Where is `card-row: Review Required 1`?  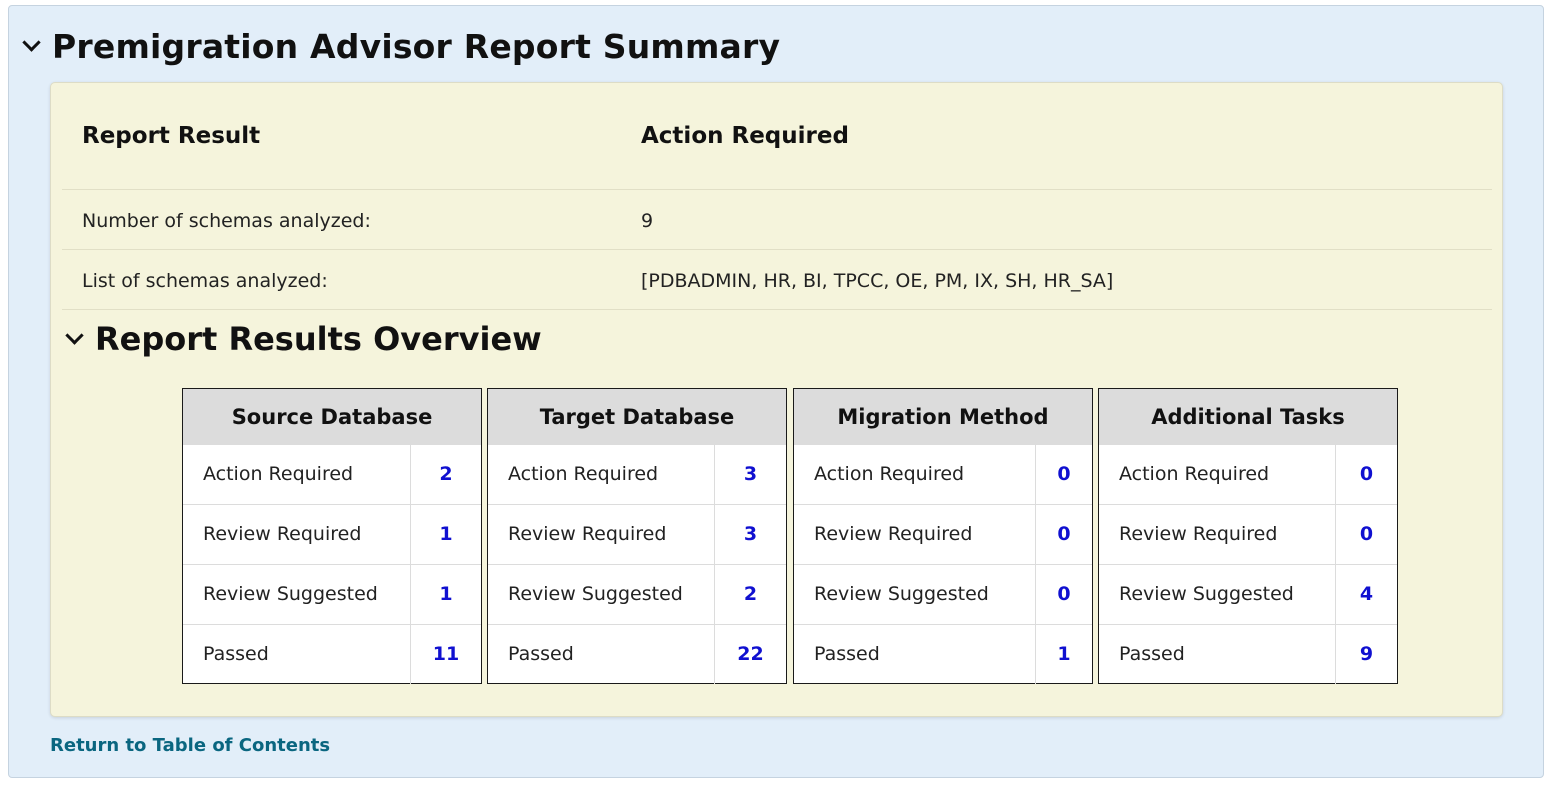 card-row: Review Required 1 is located at coordinates (332, 534).